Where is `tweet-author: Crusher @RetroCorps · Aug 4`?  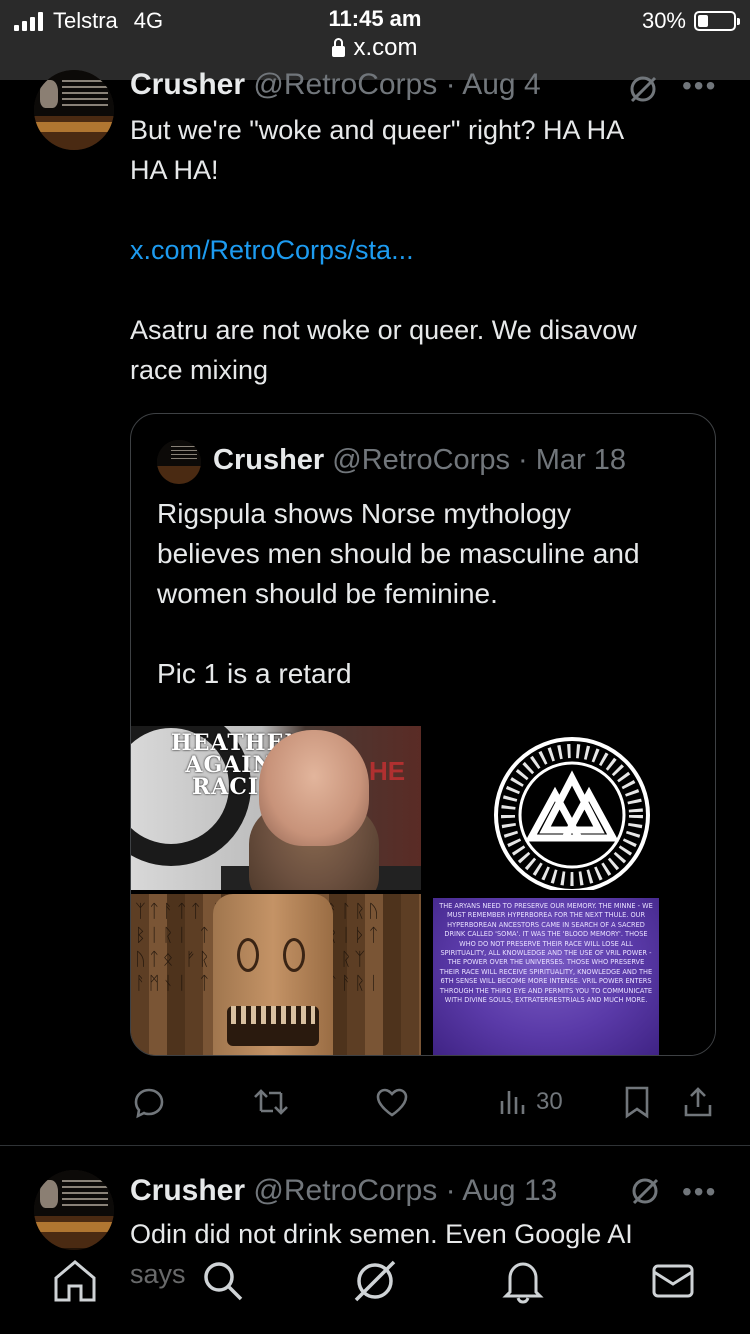
tweet-author: Crusher @RetroCorps · Aug 4 is located at coordinates (335, 85).